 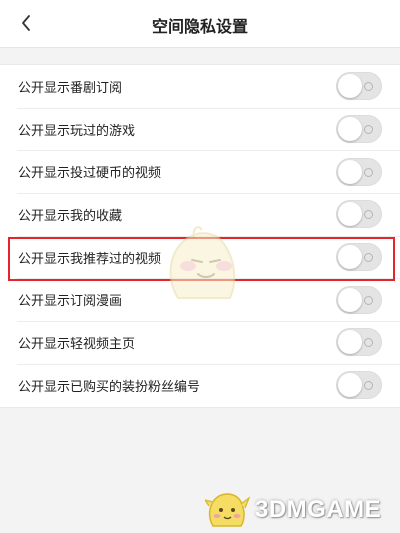 I want to click on setting-row-bangumi: 公开显示番剧订阅, so click(x=200, y=86).